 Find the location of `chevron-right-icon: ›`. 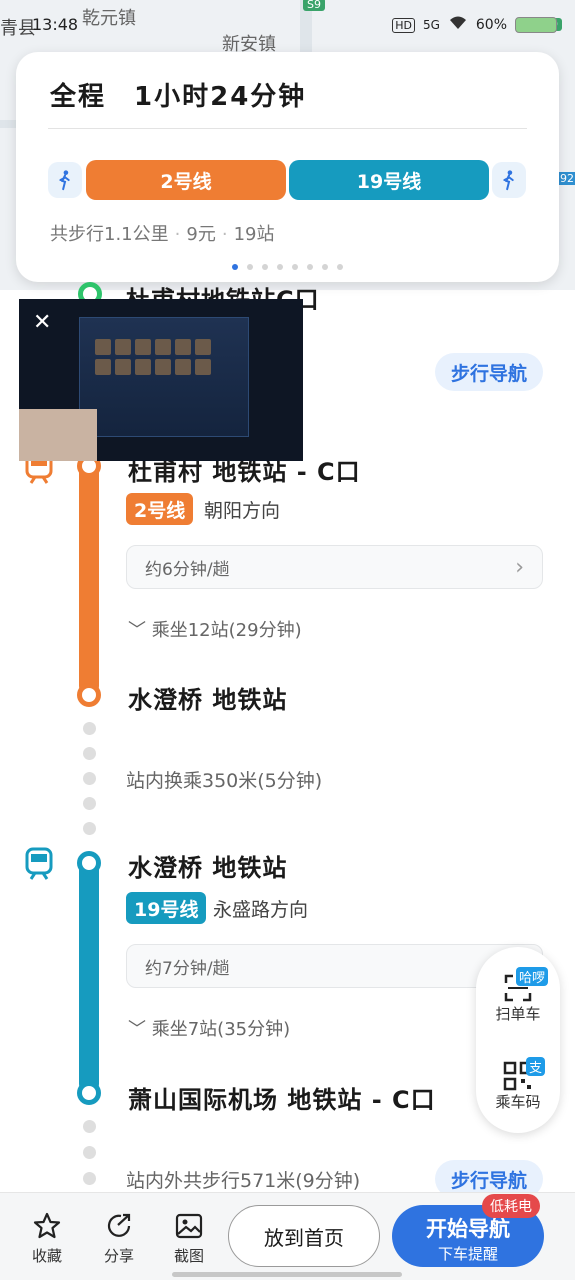

chevron-right-icon: › is located at coordinates (519, 567).